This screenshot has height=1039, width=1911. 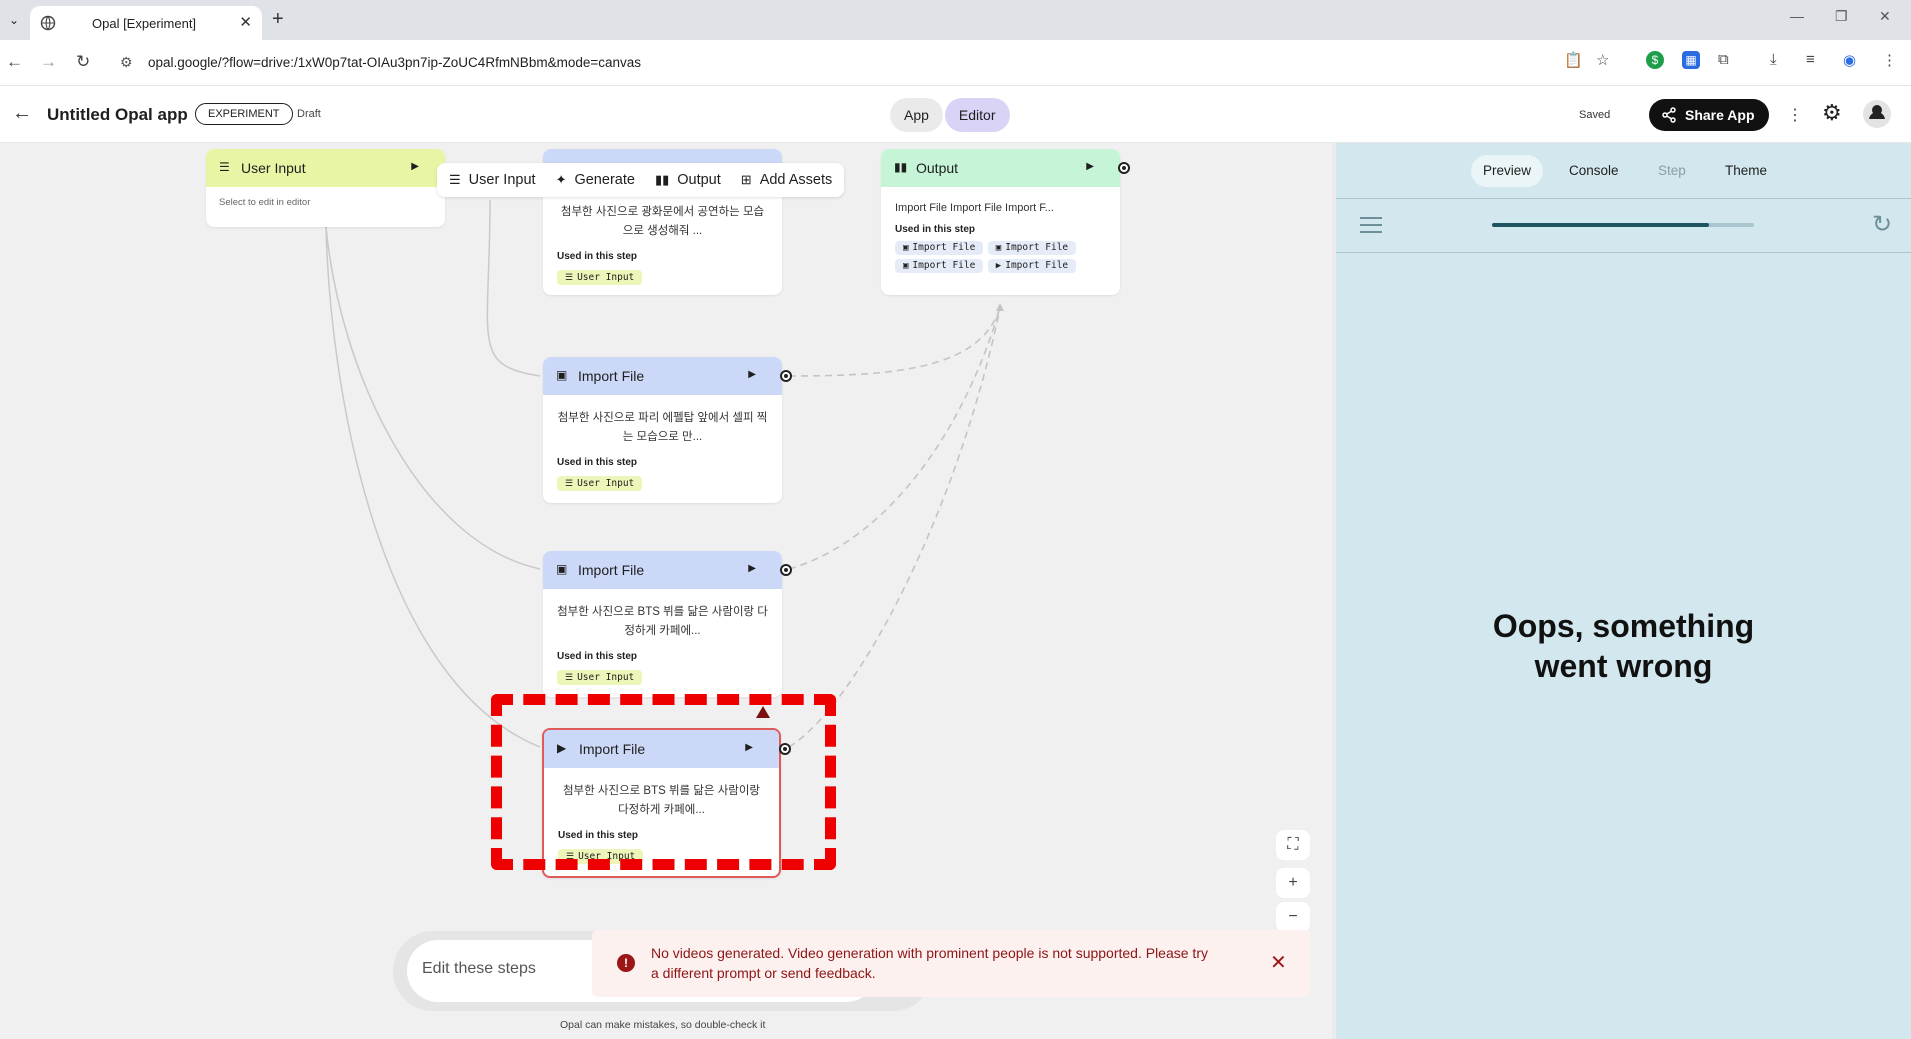 What do you see at coordinates (48, 23) in the screenshot?
I see `globe-icon` at bounding box center [48, 23].